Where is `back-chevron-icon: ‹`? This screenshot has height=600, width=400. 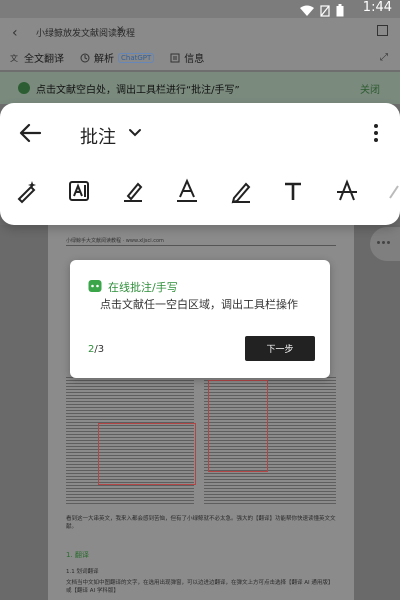
back-chevron-icon: ‹ is located at coordinates (15, 33).